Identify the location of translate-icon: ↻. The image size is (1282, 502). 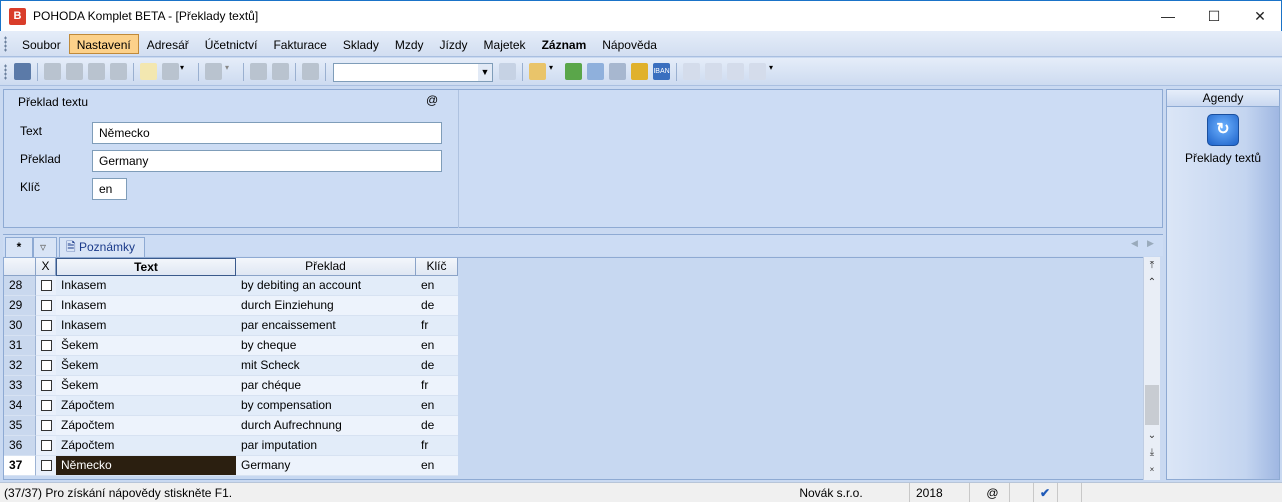
(1223, 130).